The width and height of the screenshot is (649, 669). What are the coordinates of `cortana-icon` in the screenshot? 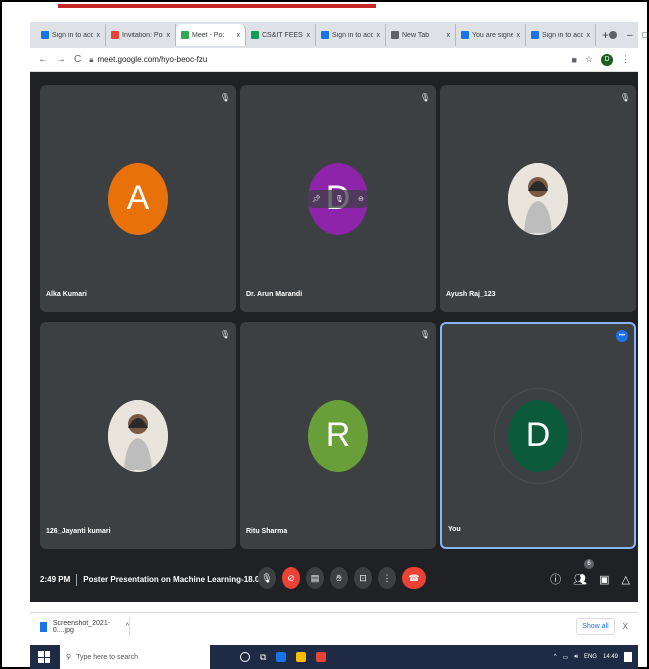 It's located at (245, 657).